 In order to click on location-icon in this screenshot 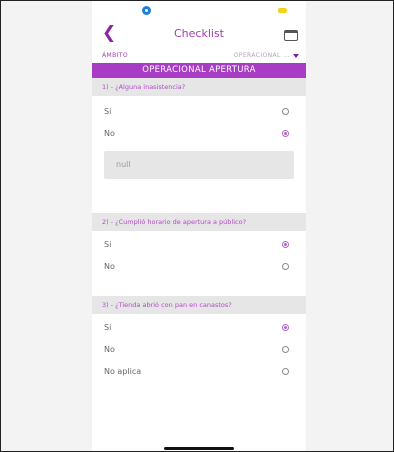, I will do `click(146, 10)`.